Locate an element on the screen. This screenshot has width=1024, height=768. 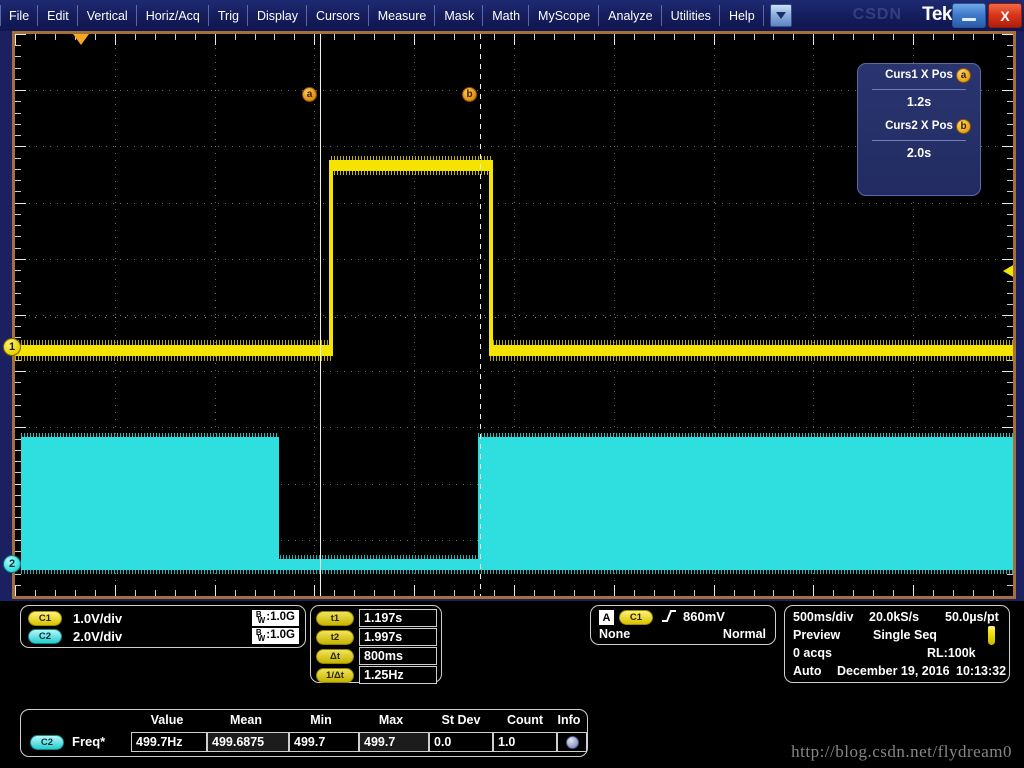
curs1-value: 1.2s is located at coordinates (919, 102).